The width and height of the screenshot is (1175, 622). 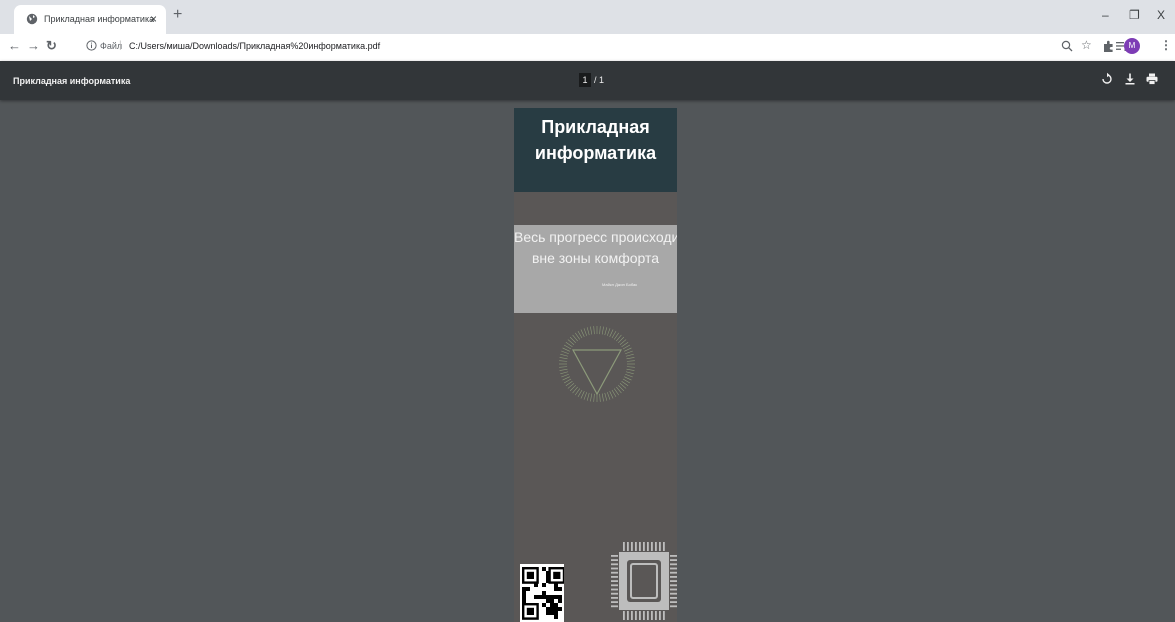 What do you see at coordinates (1107, 79) in the screenshot?
I see `rotate-icon` at bounding box center [1107, 79].